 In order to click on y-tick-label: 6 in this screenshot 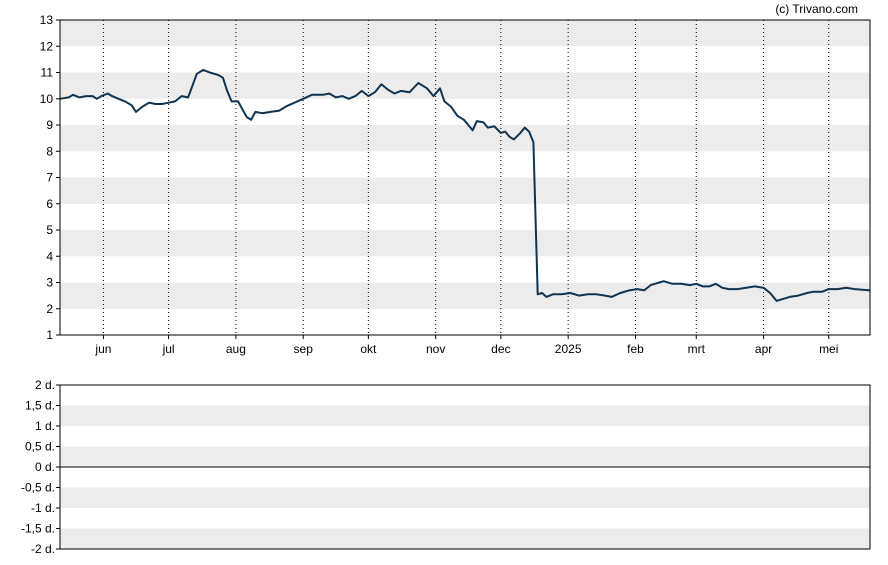, I will do `click(49, 204)`.